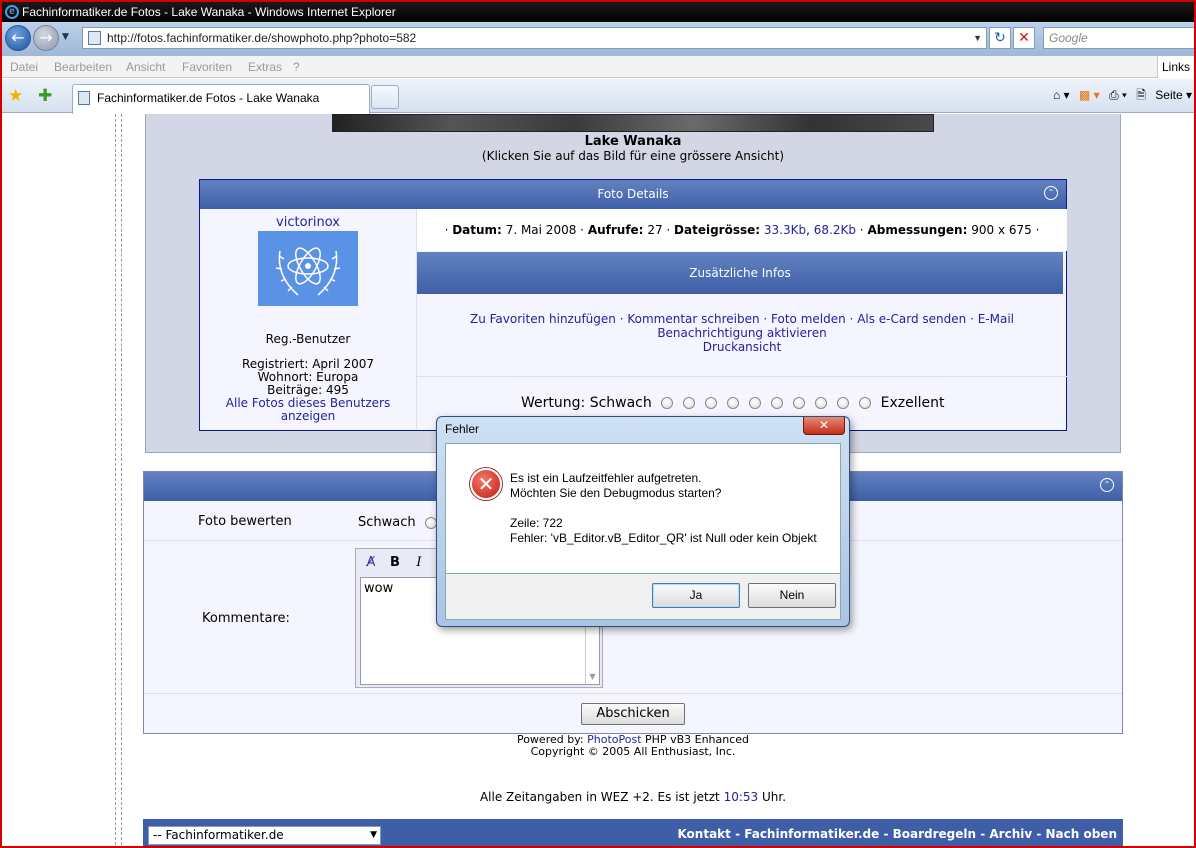 The height and width of the screenshot is (848, 1196). What do you see at coordinates (553, 403) in the screenshot?
I see `rating-label: Wertung:` at bounding box center [553, 403].